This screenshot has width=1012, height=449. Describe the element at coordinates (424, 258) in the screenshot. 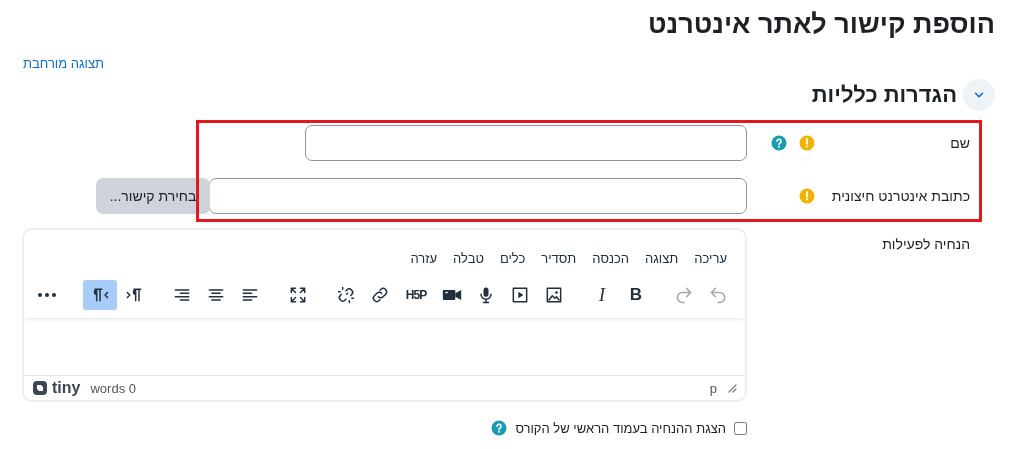

I see `menu-item: עזרה` at that location.